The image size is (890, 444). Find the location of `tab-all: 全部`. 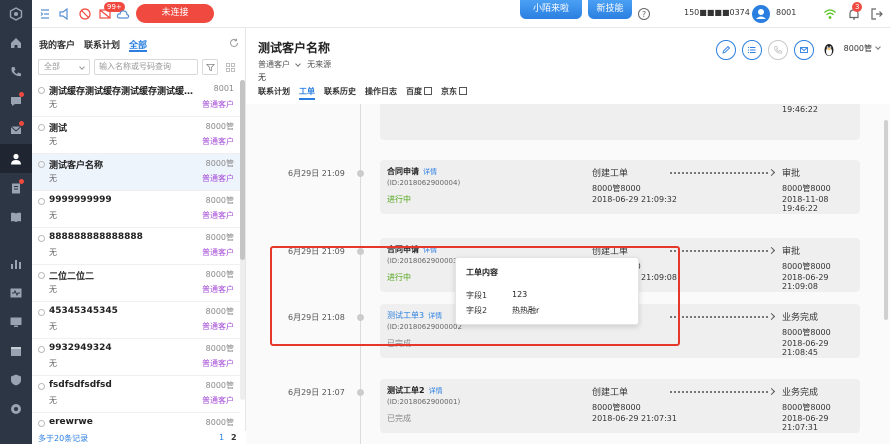

tab-all: 全部 is located at coordinates (138, 45).